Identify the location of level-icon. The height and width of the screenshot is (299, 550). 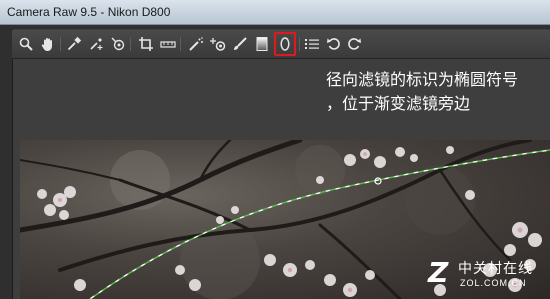
(168, 44).